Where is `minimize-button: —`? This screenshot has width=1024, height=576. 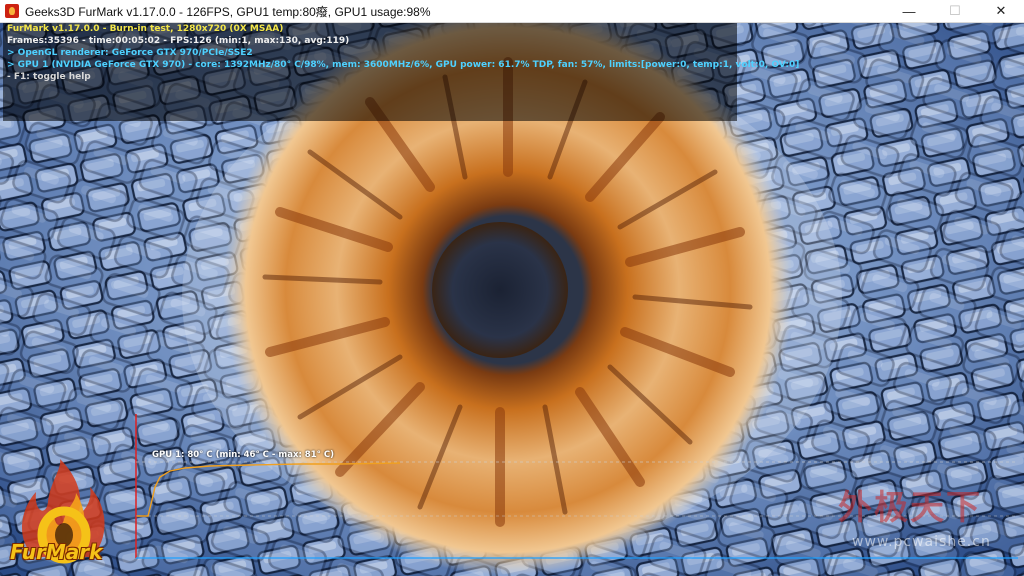
minimize-button: — is located at coordinates (909, 11).